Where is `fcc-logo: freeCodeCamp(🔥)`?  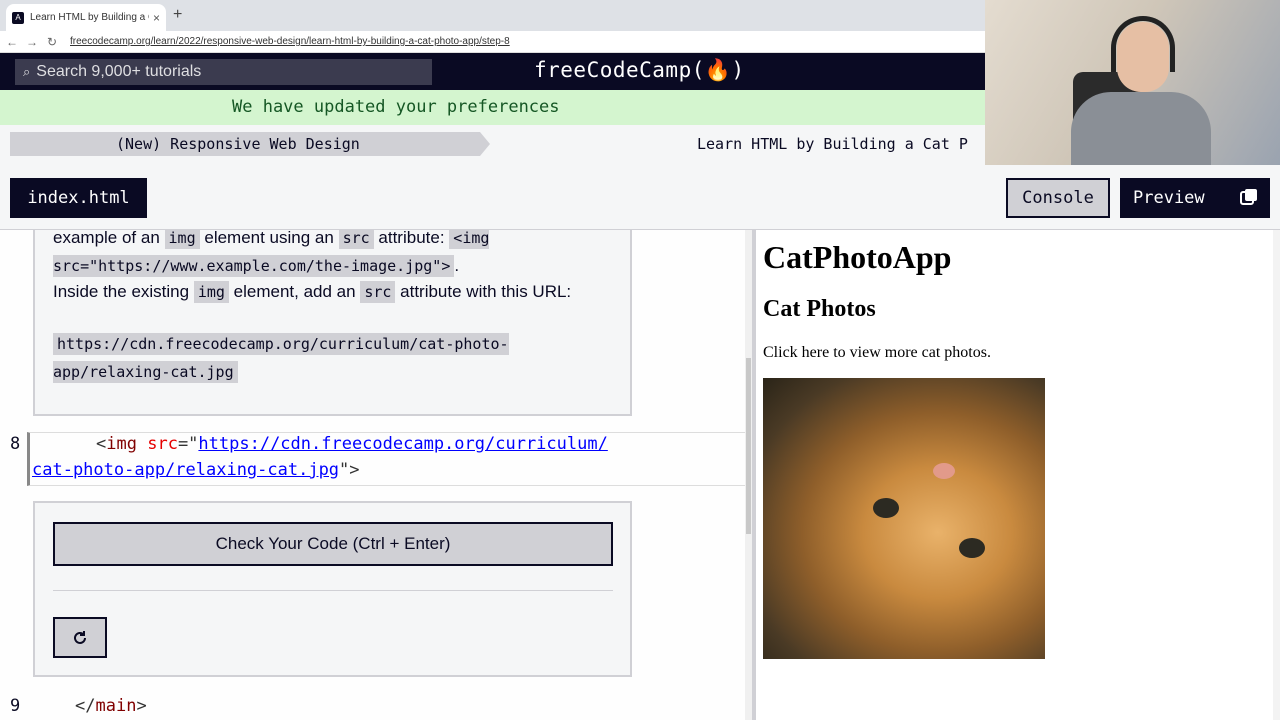
fcc-logo: freeCodeCamp(🔥) is located at coordinates (639, 70).